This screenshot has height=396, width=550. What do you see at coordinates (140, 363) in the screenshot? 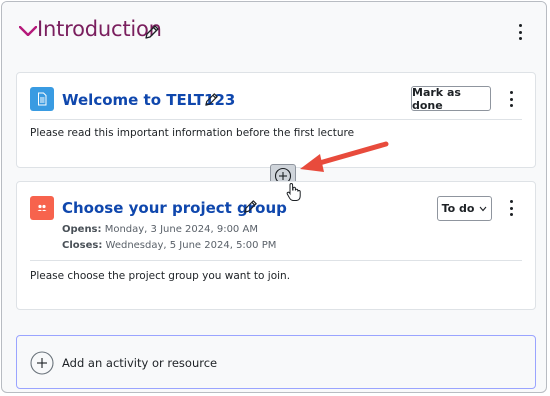
I see `add-activity-label: Add an activity or resource` at bounding box center [140, 363].